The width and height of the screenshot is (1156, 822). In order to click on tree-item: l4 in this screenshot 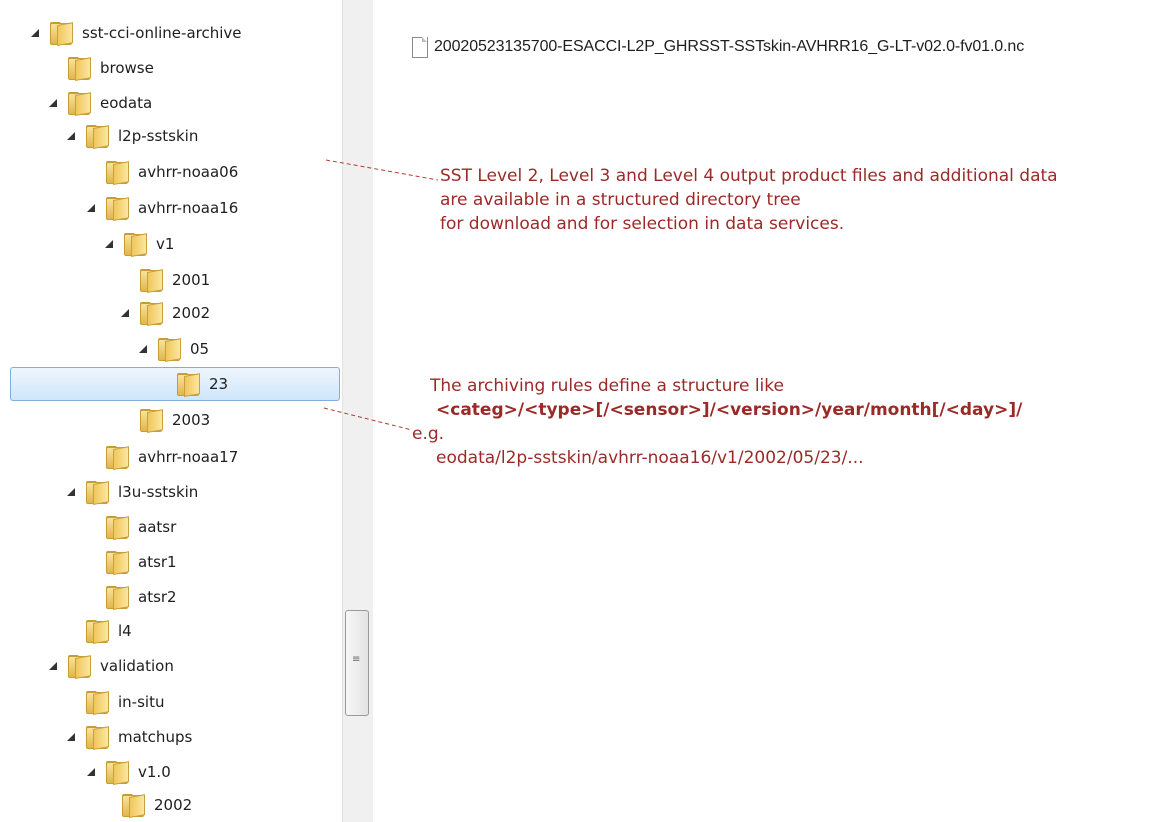, I will do `click(99, 631)`.